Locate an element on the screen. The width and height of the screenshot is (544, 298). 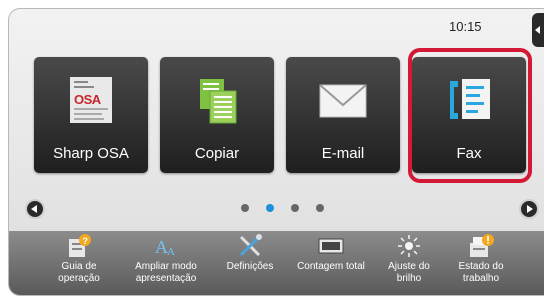
sharp-osa-icon: OSA is located at coordinates (91, 100).